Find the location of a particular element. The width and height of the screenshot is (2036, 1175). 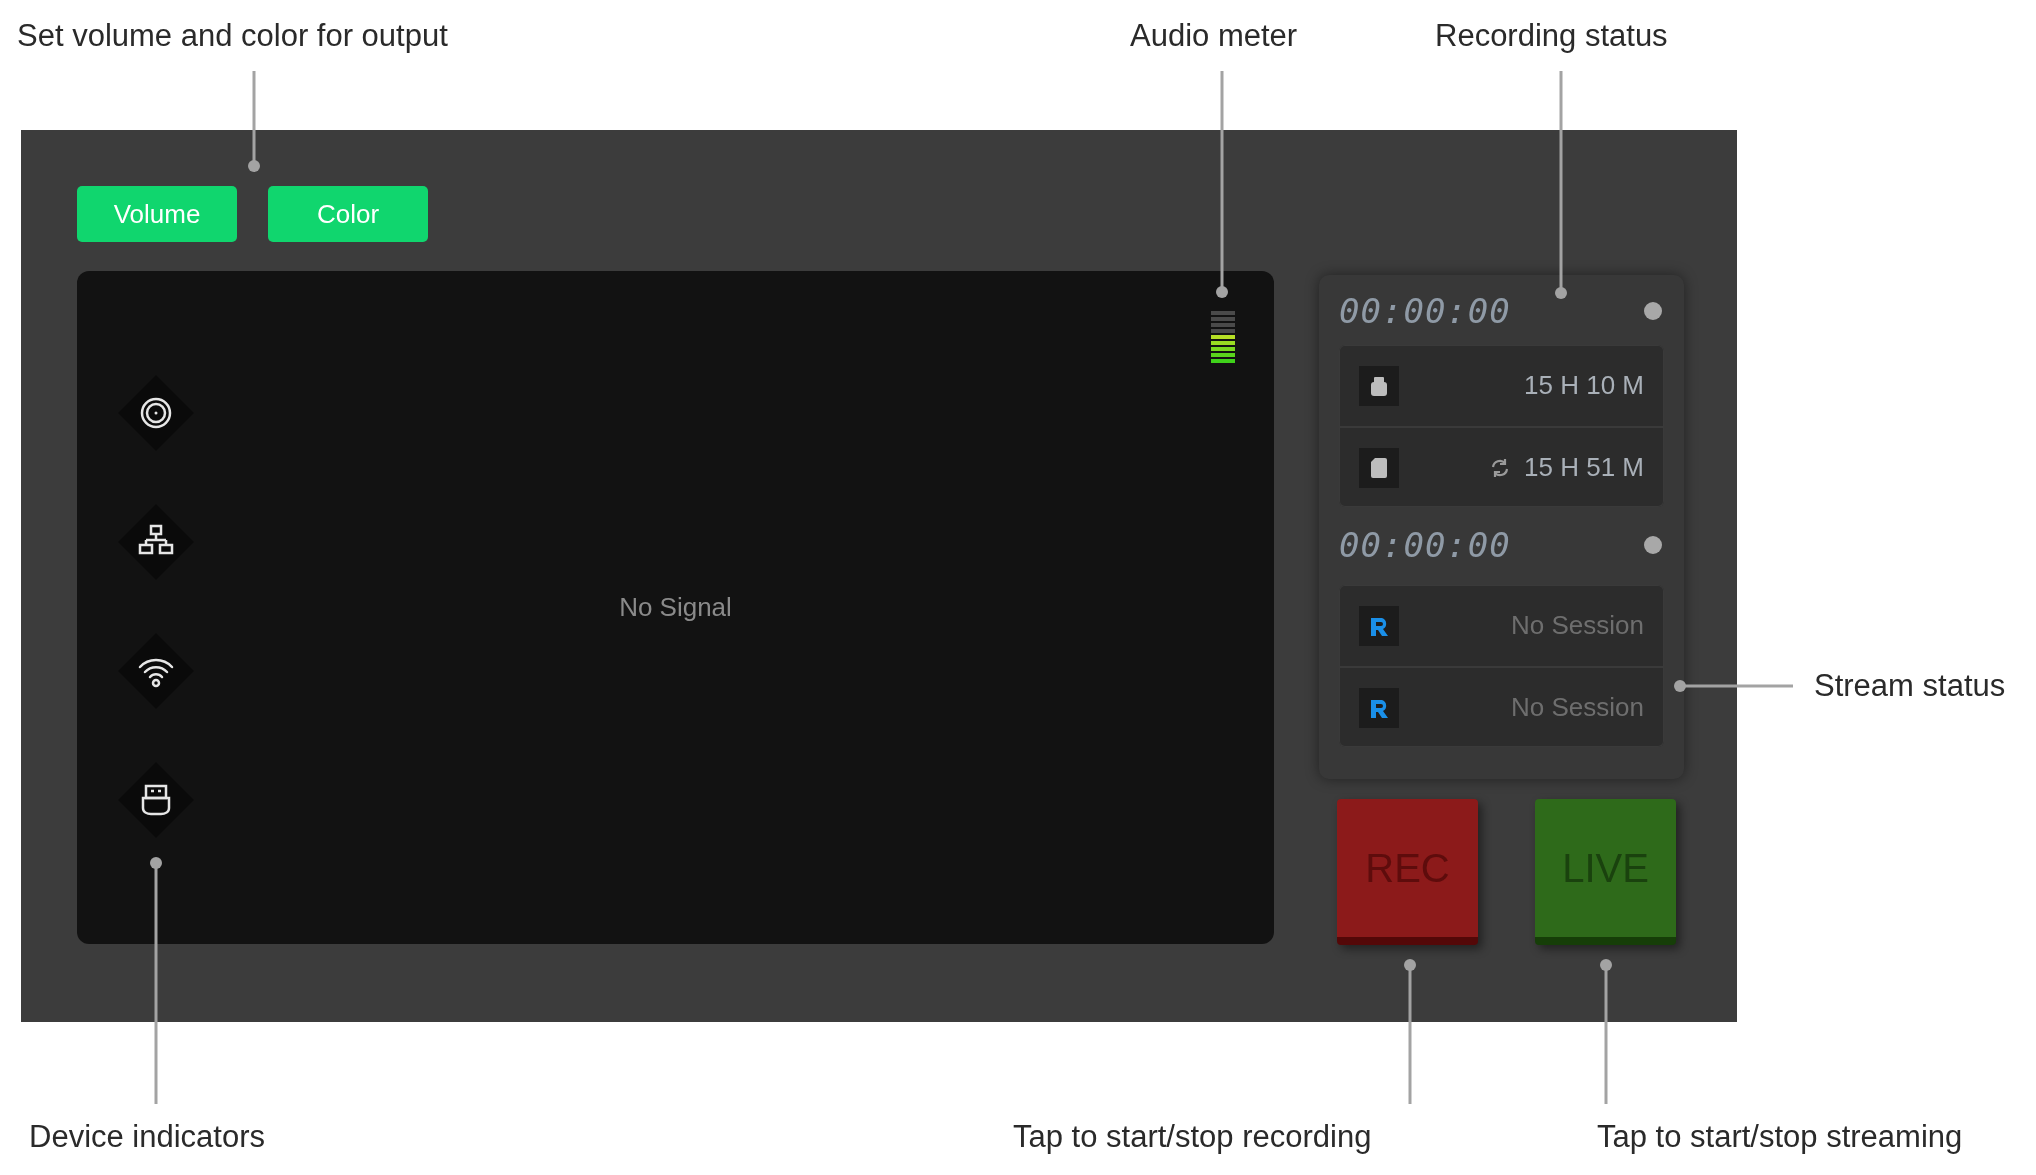

lens-icon is located at coordinates (156, 413).